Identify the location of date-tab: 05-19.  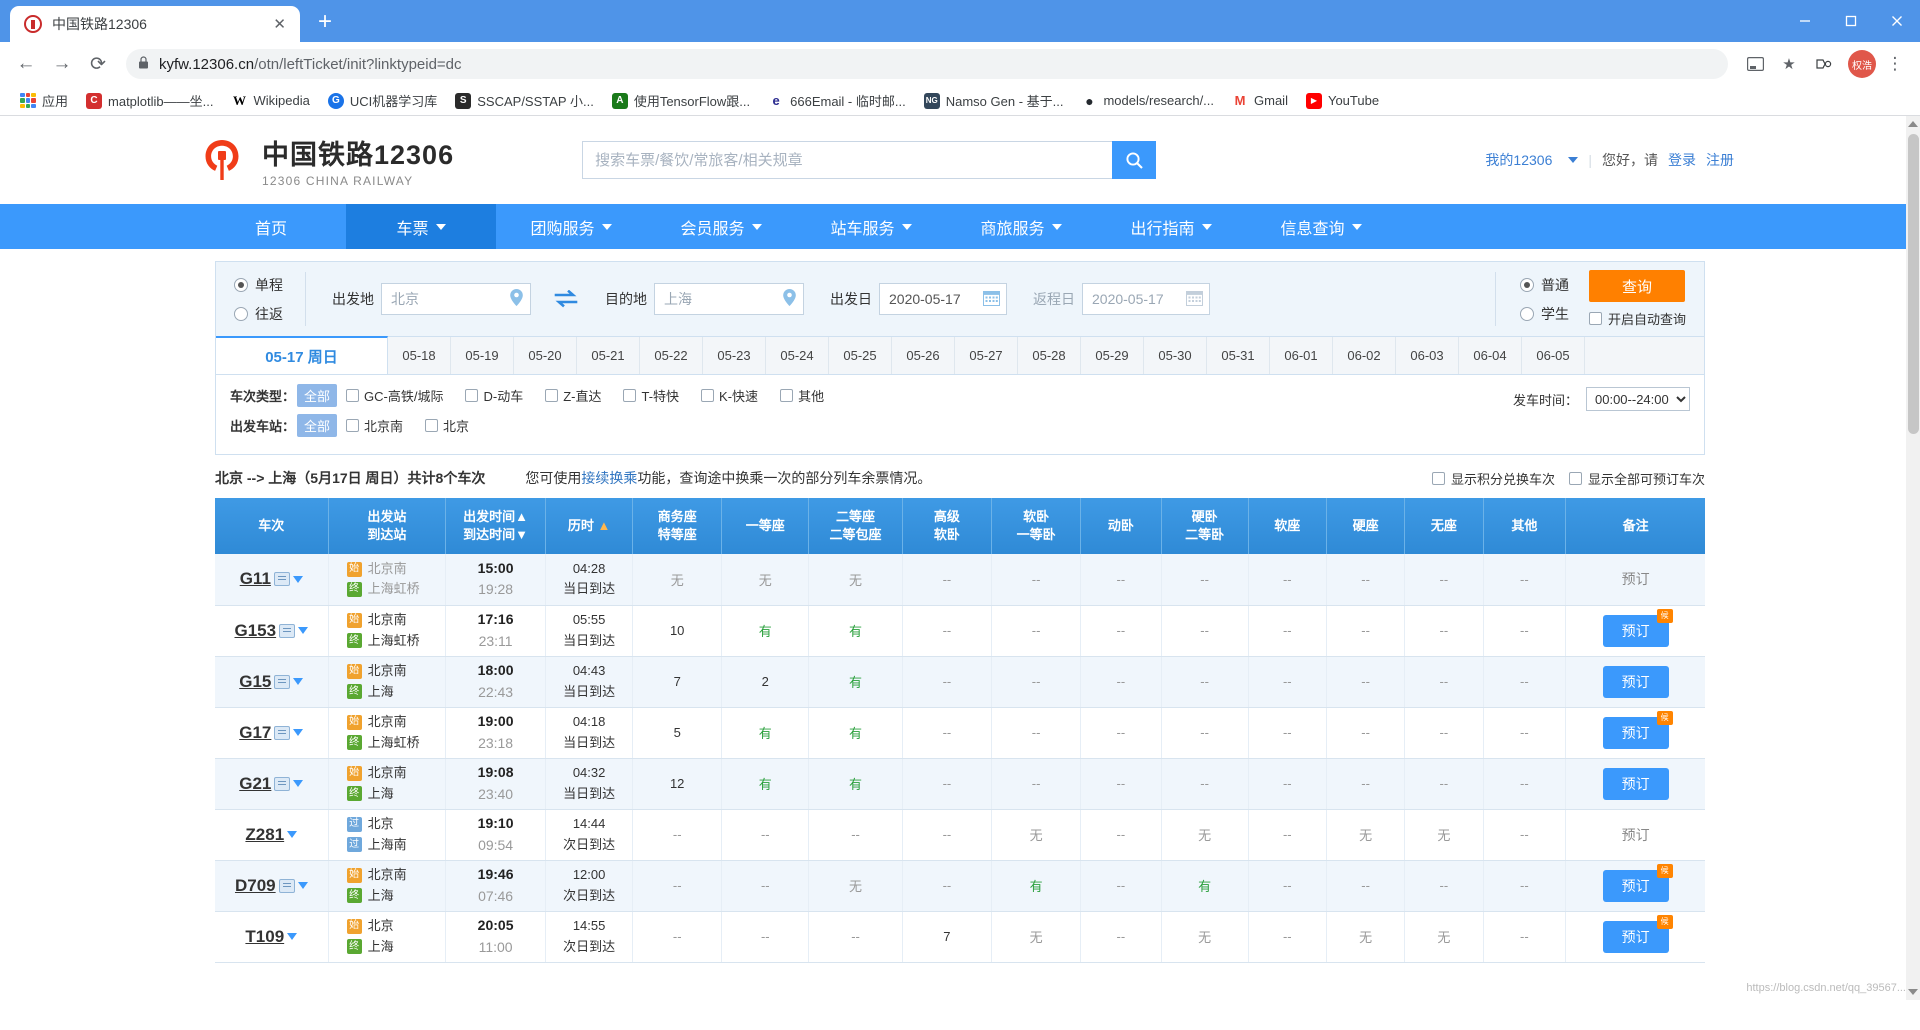
(482, 355).